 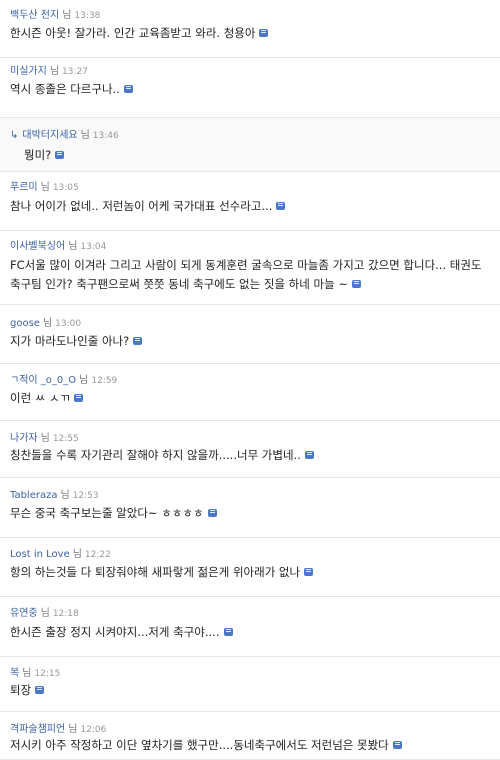 I want to click on comment-meta: 격파술챔피언 님 12:06, so click(x=58, y=730).